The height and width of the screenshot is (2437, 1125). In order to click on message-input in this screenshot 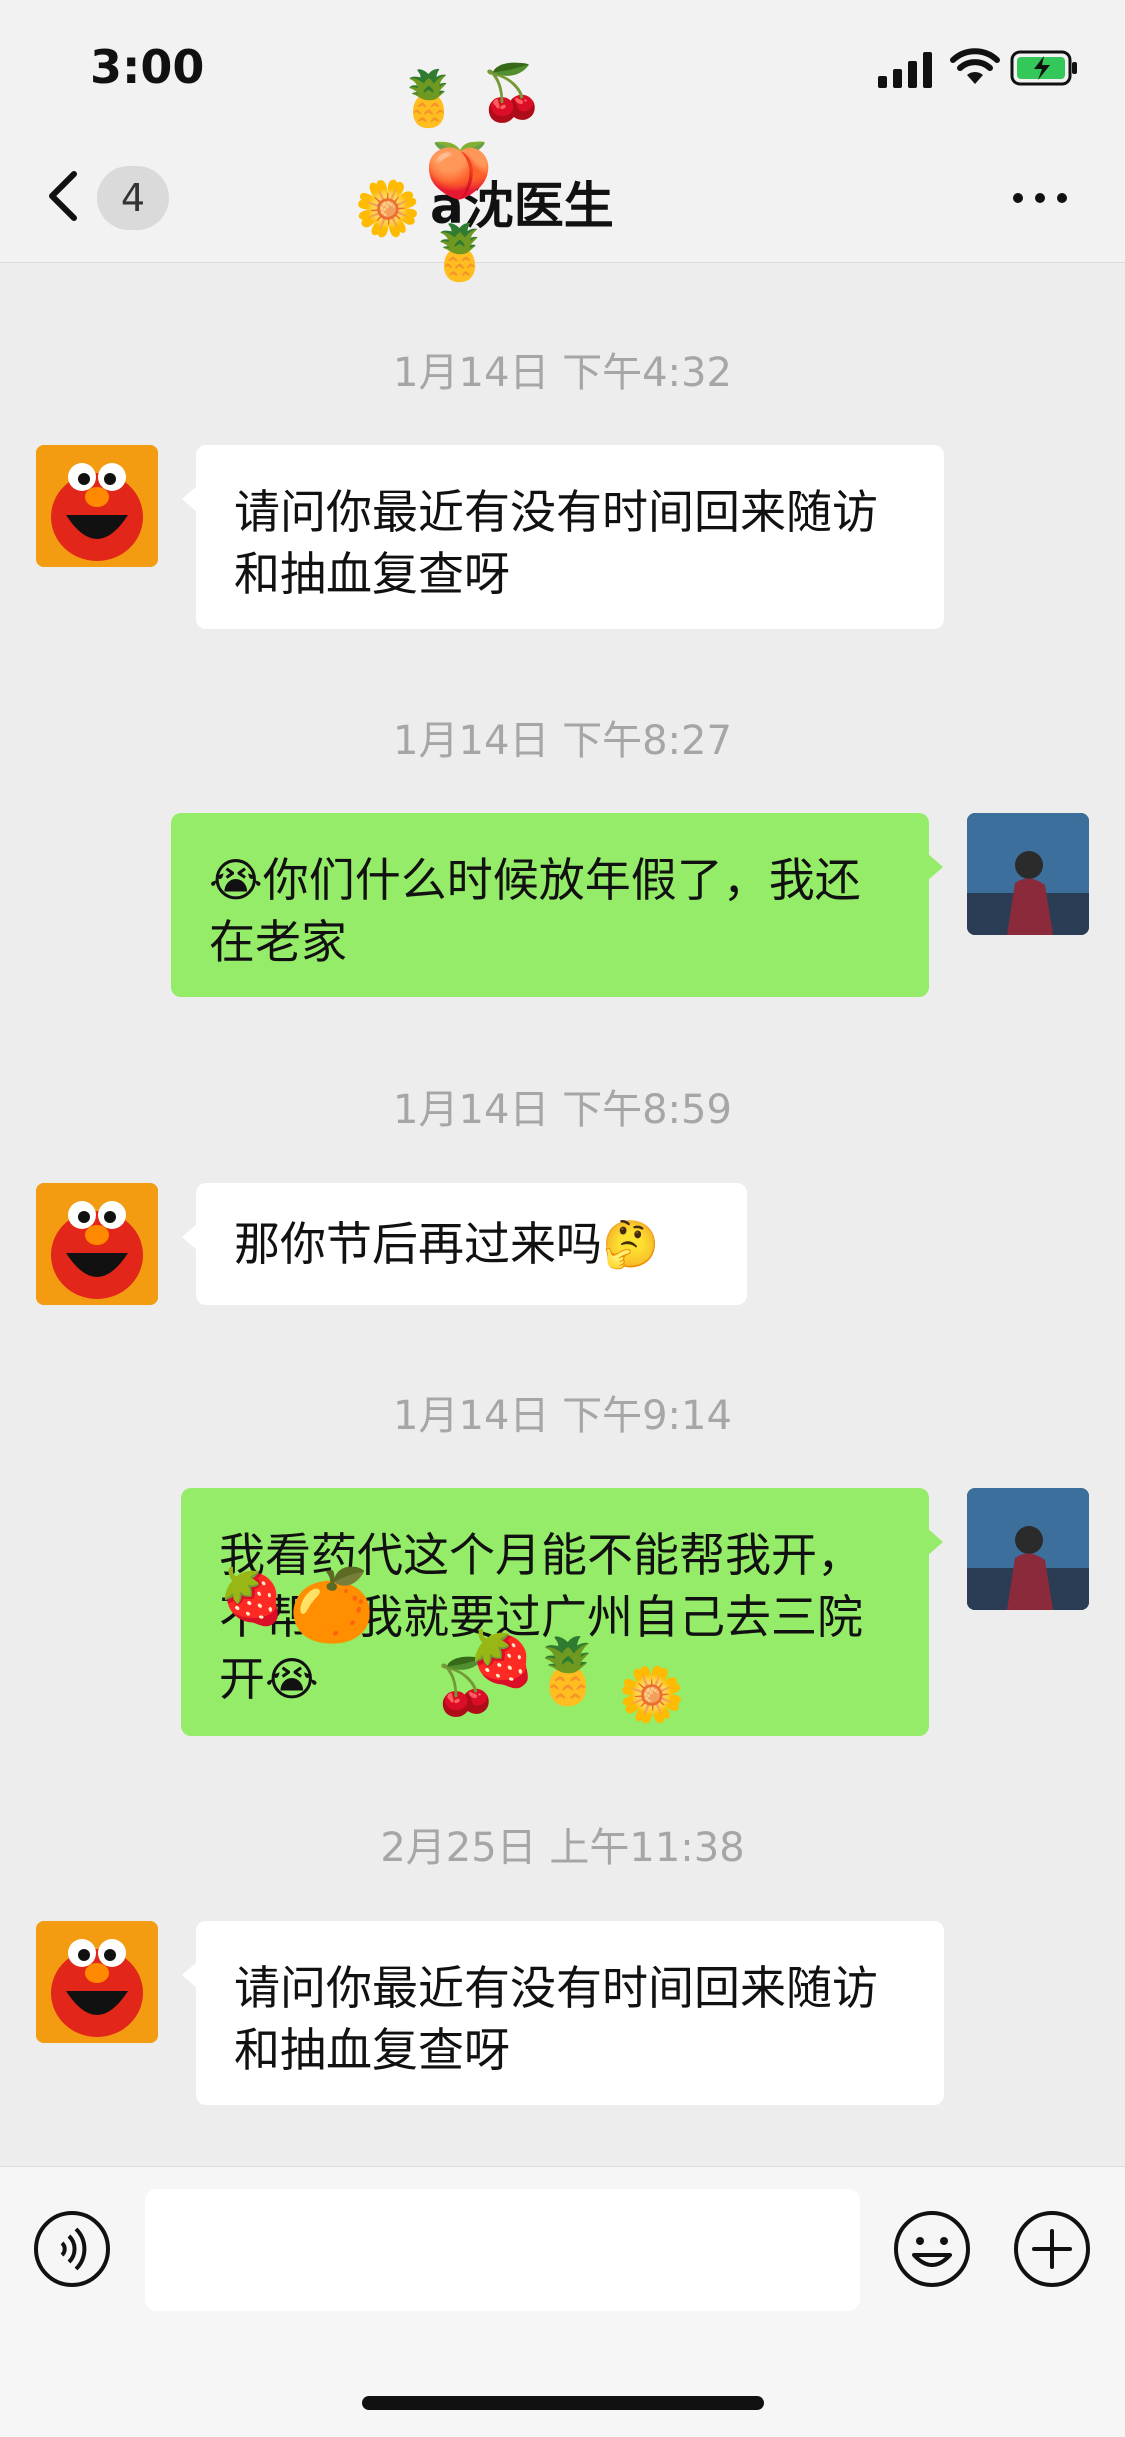, I will do `click(502, 2250)`.